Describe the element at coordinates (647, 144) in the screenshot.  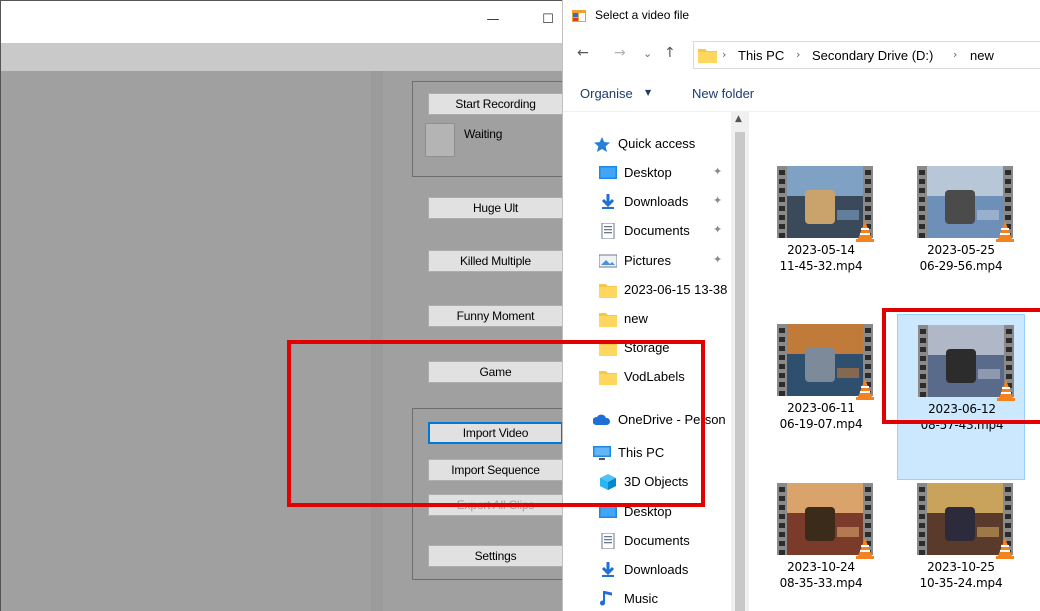
I see `nav-item-quick-access: Quick access` at that location.